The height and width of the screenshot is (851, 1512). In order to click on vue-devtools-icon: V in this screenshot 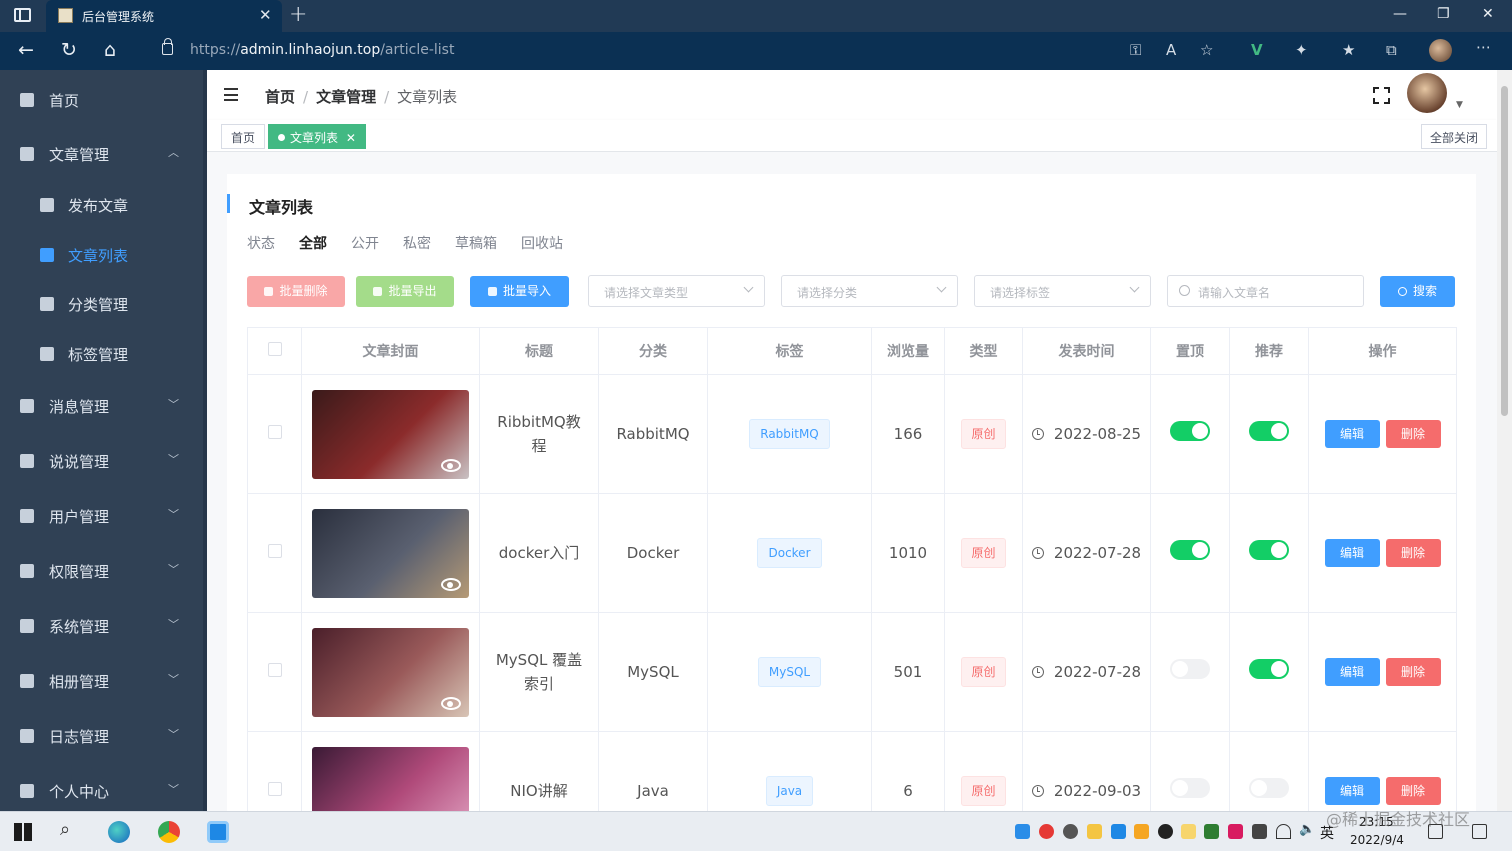, I will do `click(1257, 50)`.